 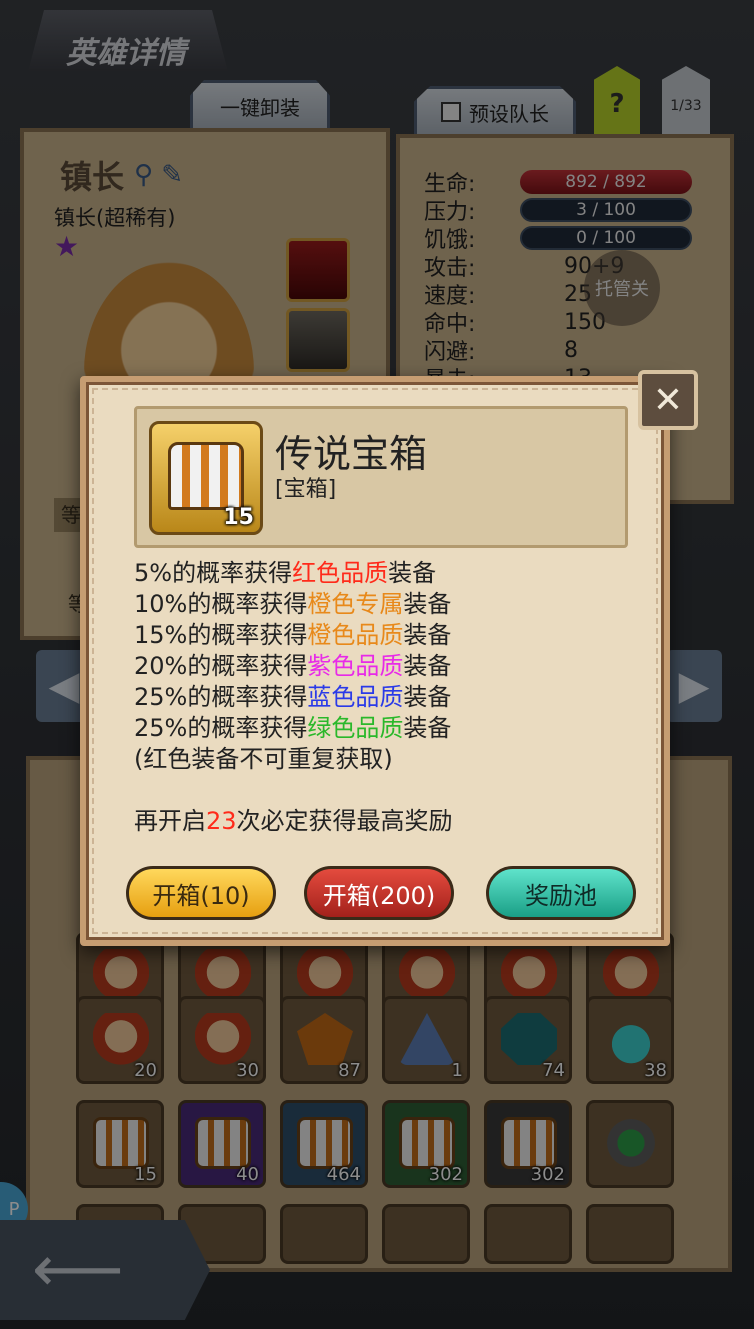 I want to click on guarantee-text: 再开启23次必定获得最高奖励, so click(x=293, y=821).